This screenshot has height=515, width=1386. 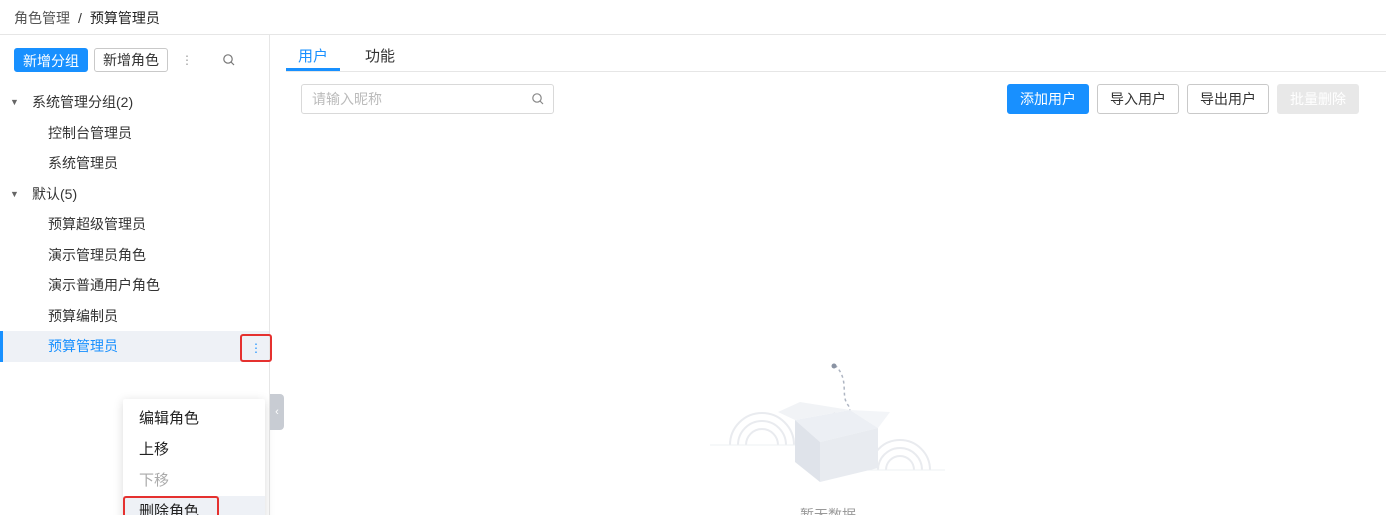 What do you see at coordinates (134, 194) in the screenshot?
I see `tree-group-default: ▼ 默认(5)` at bounding box center [134, 194].